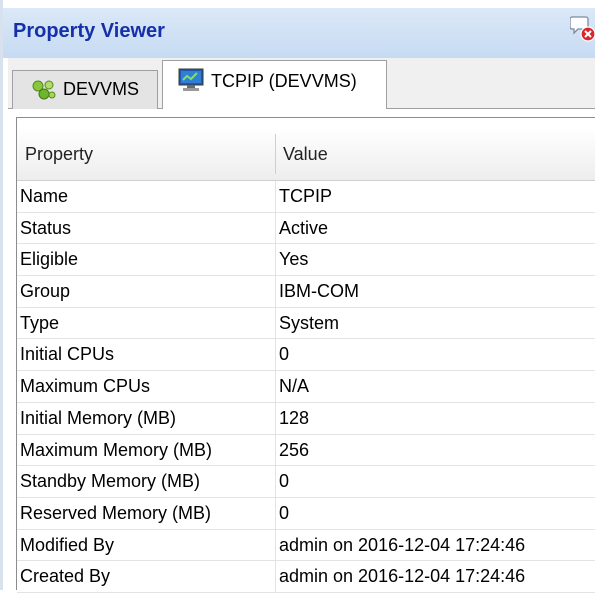 The height and width of the screenshot is (593, 595). Describe the element at coordinates (294, 417) in the screenshot. I see `value-cell: 128` at that location.